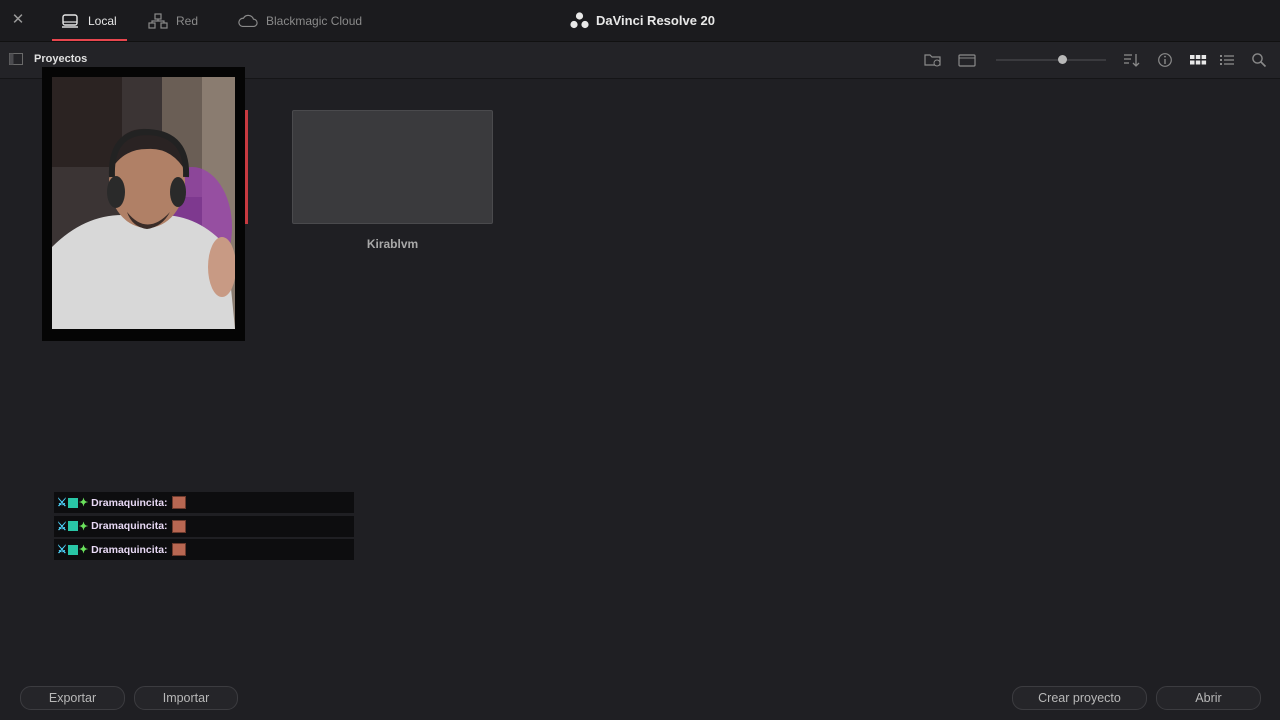 Image resolution: width=1280 pixels, height=720 pixels. What do you see at coordinates (579, 20) in the screenshot?
I see `davinci-logo-icon` at bounding box center [579, 20].